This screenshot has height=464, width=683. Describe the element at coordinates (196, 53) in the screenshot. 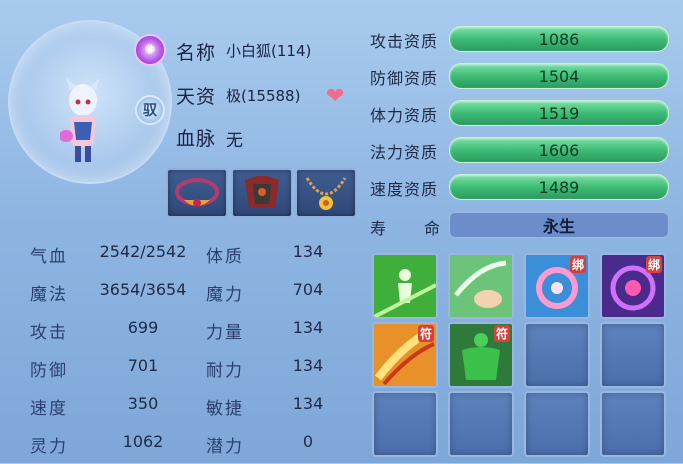

I see `name-label: 名称` at that location.